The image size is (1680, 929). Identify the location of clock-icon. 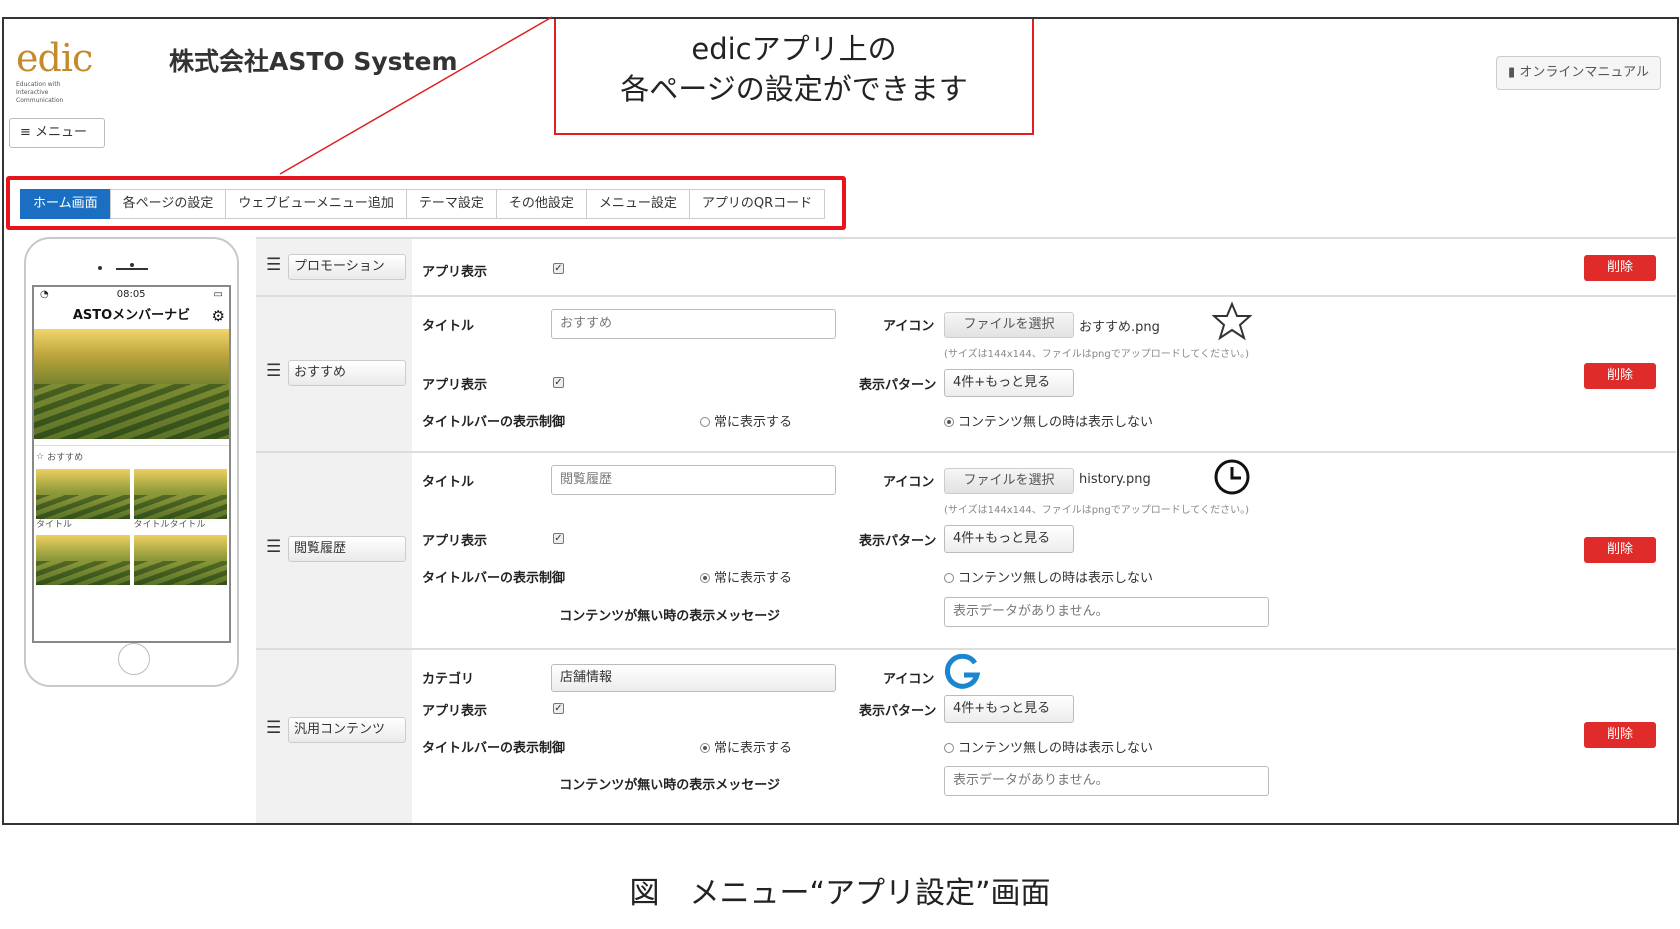
(1232, 477).